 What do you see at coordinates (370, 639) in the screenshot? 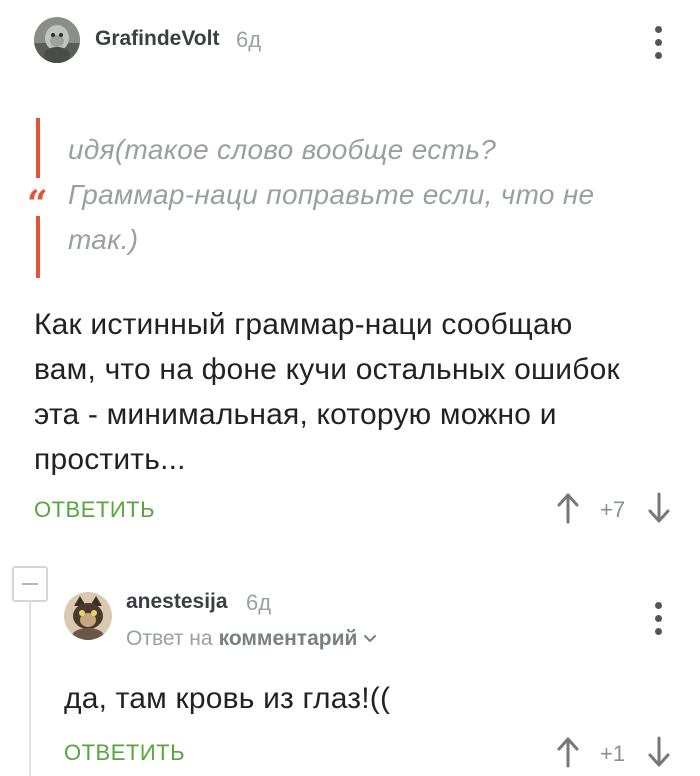
I see `chevron-down-icon` at bounding box center [370, 639].